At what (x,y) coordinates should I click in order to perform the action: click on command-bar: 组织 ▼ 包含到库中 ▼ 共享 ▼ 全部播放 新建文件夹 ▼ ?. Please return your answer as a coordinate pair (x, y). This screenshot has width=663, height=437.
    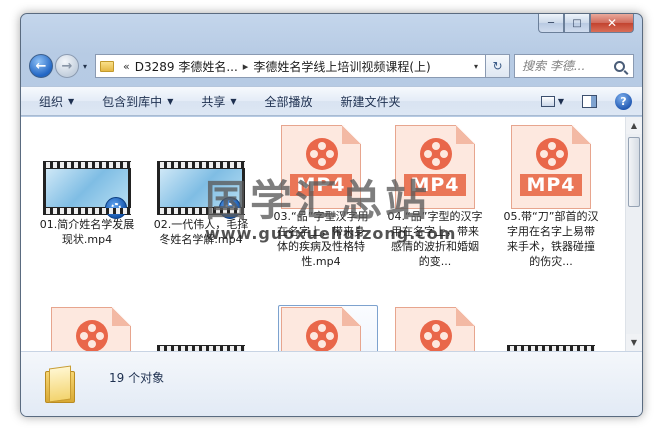
    Looking at the image, I should click on (331, 101).